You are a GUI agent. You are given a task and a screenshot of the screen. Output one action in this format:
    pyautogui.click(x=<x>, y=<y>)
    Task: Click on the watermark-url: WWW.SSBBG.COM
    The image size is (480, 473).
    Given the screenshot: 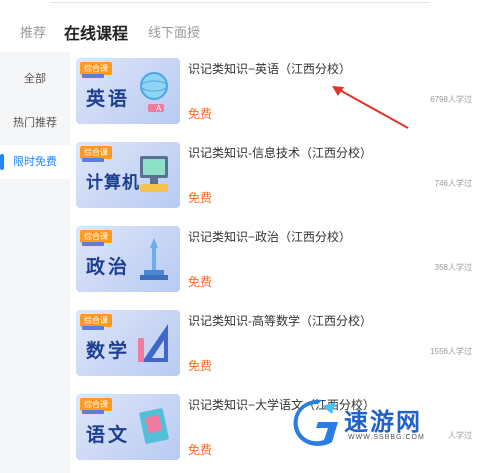 What is the action you would take?
    pyautogui.click(x=386, y=437)
    